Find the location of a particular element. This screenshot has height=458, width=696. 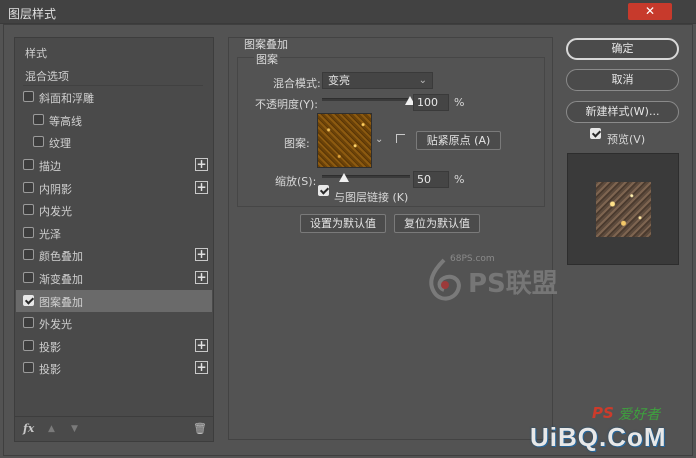

cancel-button: 取消 is located at coordinates (622, 80).